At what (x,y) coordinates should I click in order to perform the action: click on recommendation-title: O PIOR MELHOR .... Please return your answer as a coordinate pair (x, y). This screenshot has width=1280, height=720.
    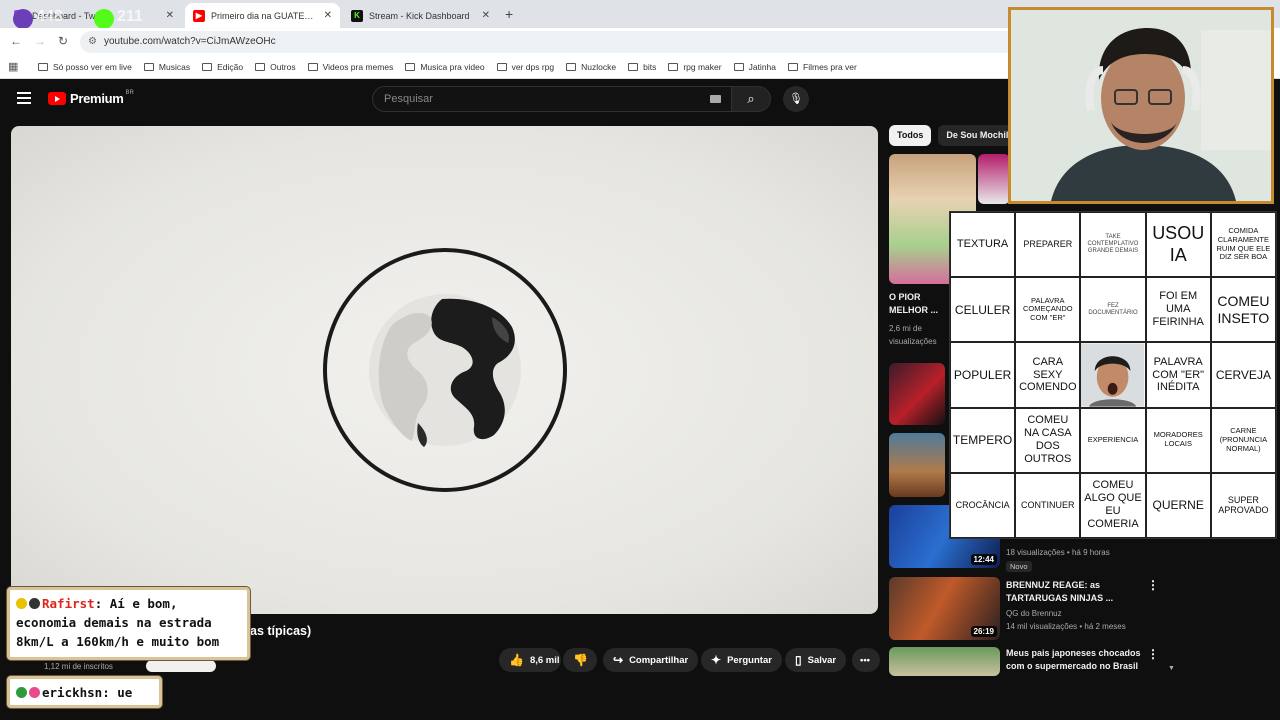
    Looking at the image, I should click on (919, 304).